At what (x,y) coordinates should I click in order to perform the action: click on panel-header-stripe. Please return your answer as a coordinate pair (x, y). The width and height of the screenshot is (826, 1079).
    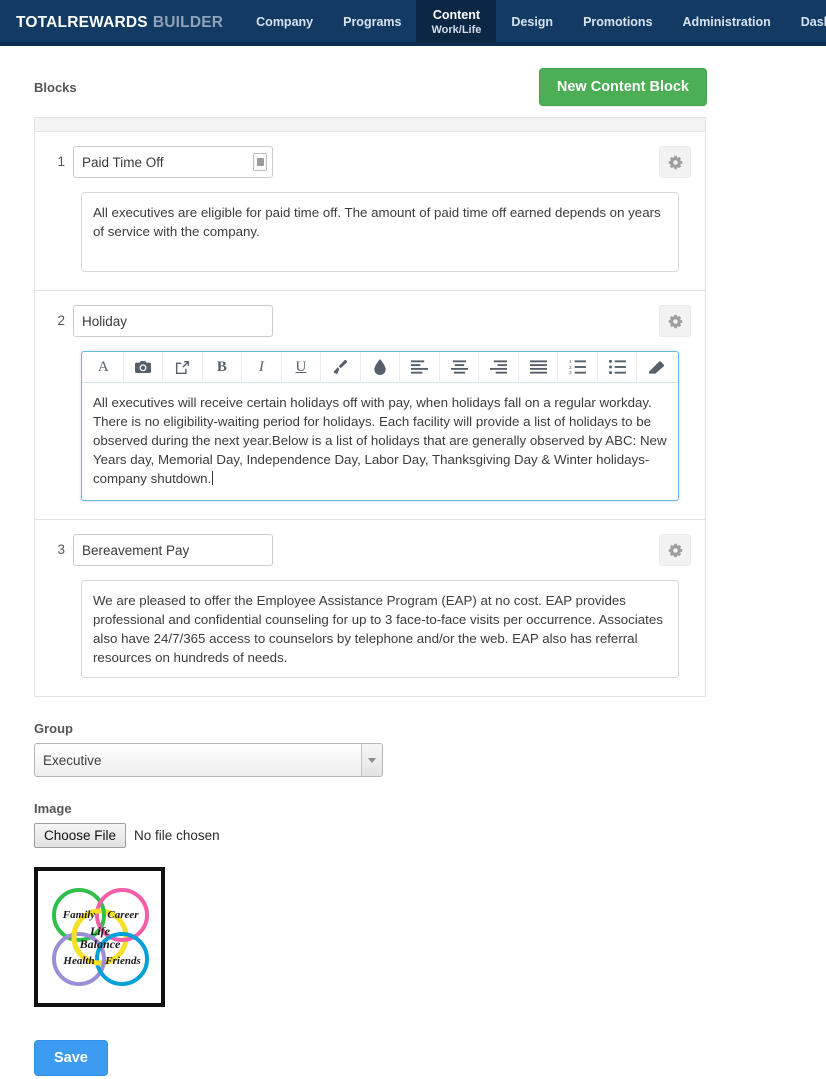
    Looking at the image, I should click on (370, 125).